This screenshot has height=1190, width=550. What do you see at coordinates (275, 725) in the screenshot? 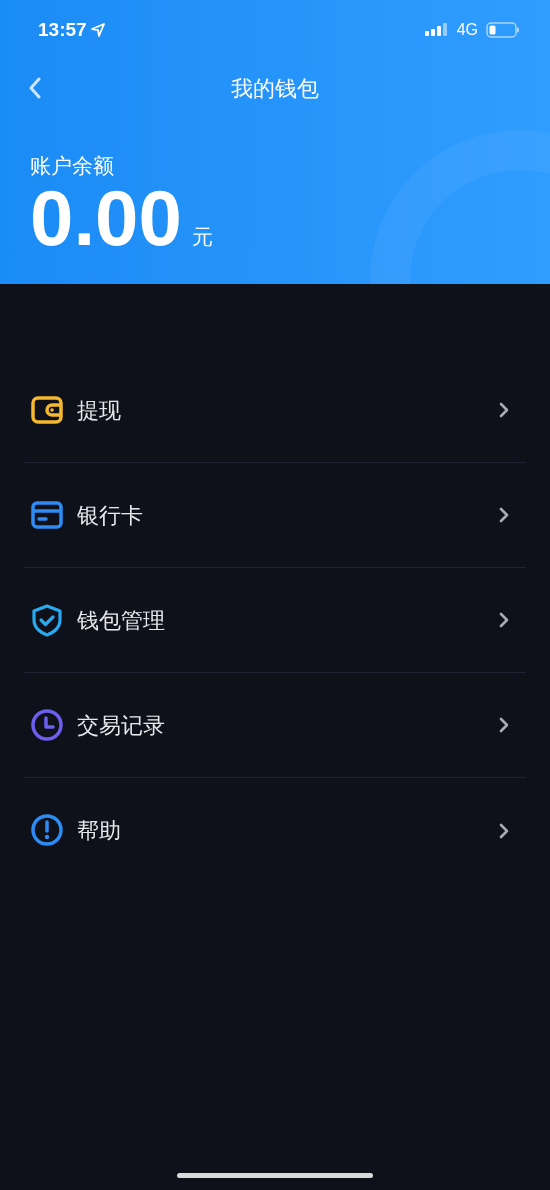
I see `menu-item: 交易记录` at bounding box center [275, 725].